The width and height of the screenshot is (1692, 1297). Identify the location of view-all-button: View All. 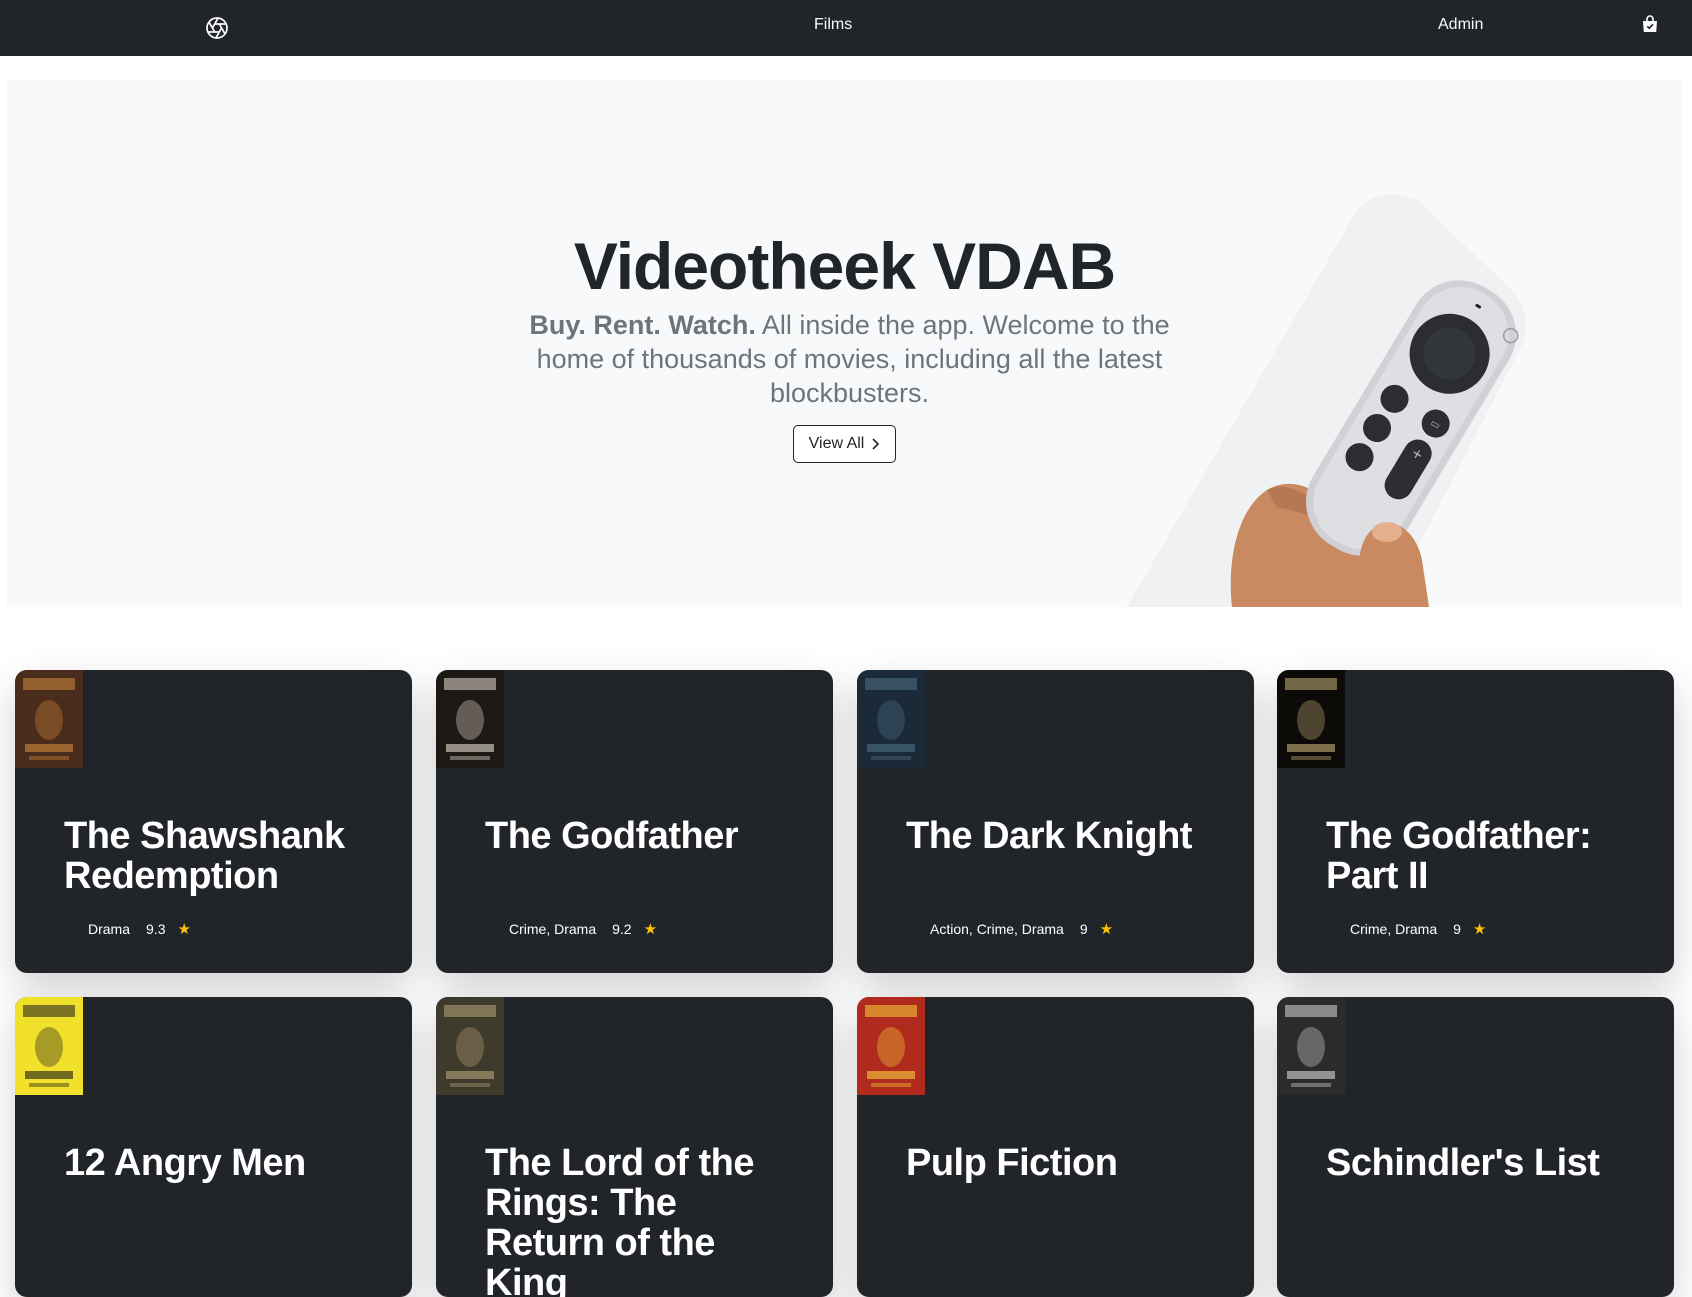
(844, 444).